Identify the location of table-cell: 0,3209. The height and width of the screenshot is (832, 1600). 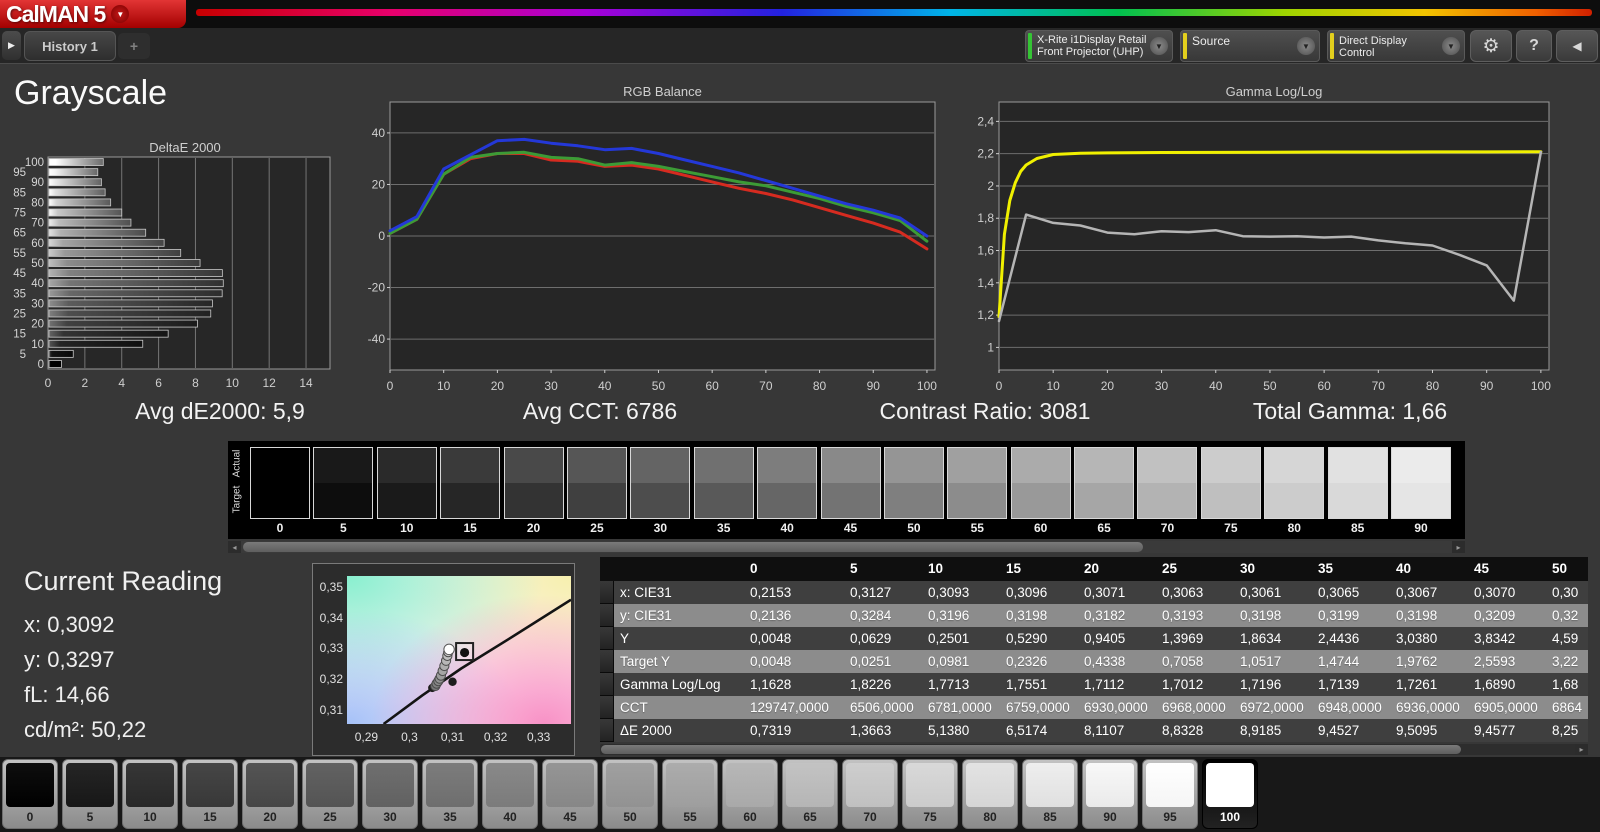
(1505, 615).